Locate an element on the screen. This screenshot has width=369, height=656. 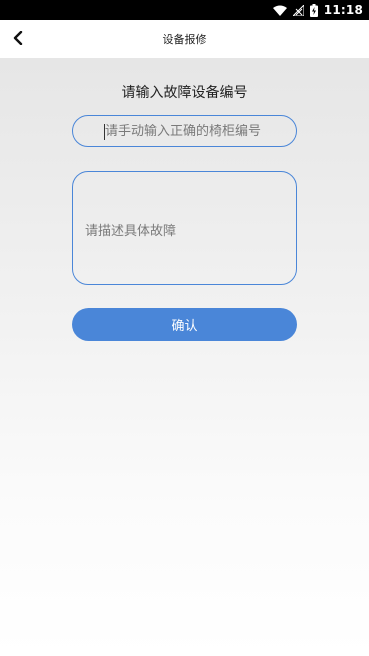
status-time: 11:18 is located at coordinates (343, 10).